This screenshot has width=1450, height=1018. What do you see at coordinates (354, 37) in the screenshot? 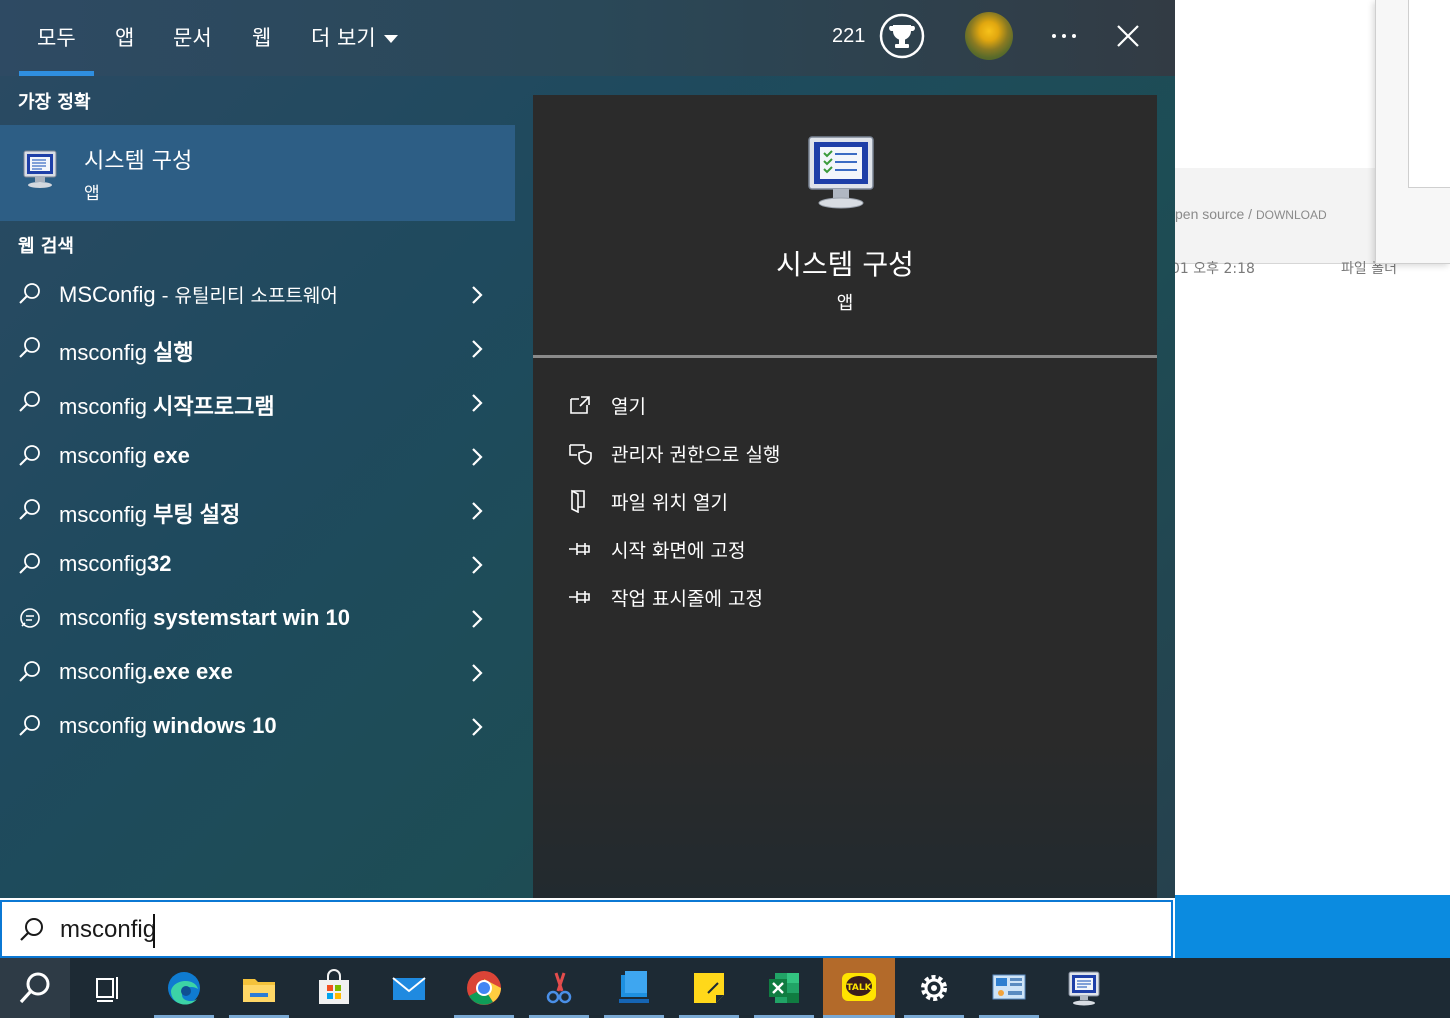
I see `tab-more: 더 보기` at bounding box center [354, 37].